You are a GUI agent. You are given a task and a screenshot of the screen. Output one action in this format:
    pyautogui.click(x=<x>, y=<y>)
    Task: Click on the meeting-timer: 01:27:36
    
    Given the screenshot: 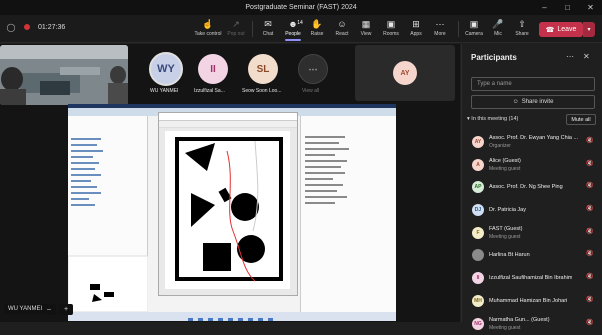 What is the action you would take?
    pyautogui.click(x=51, y=27)
    